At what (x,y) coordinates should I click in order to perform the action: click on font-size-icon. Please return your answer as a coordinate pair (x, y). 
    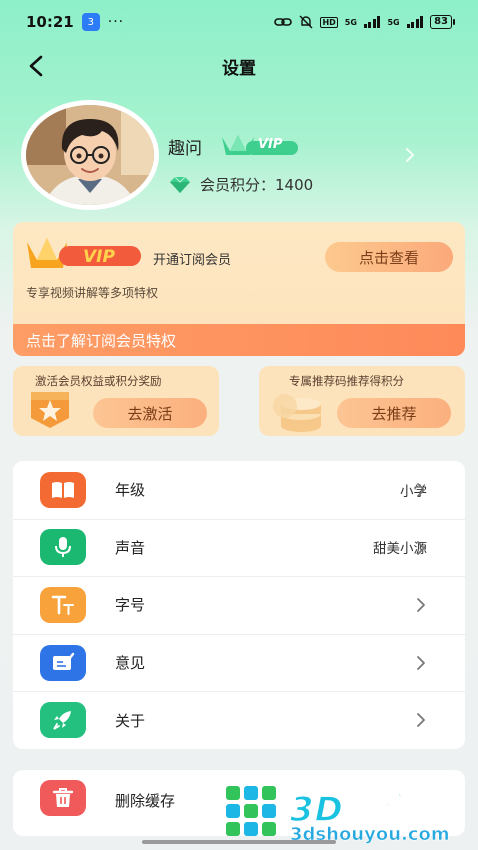
    Looking at the image, I should click on (63, 604).